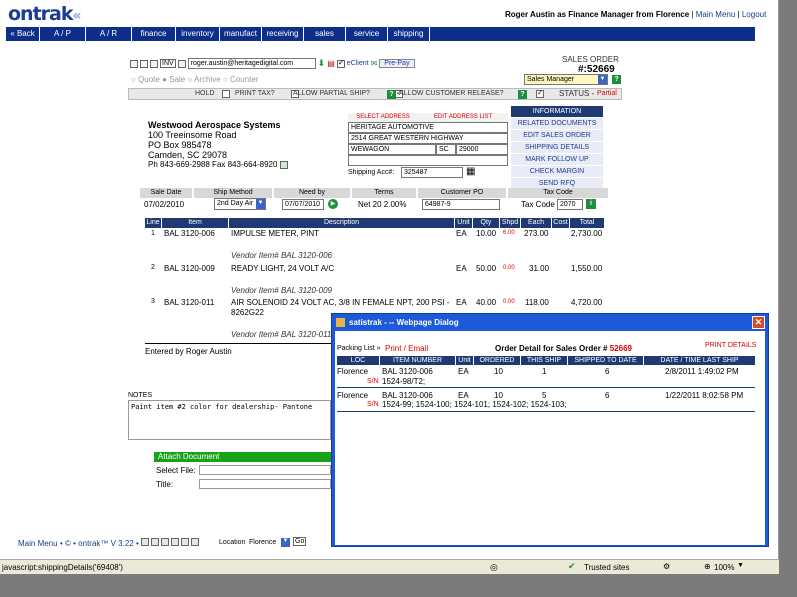 This screenshot has height=597, width=797. Describe the element at coordinates (591, 204) in the screenshot. I see `info-icon: i` at that location.